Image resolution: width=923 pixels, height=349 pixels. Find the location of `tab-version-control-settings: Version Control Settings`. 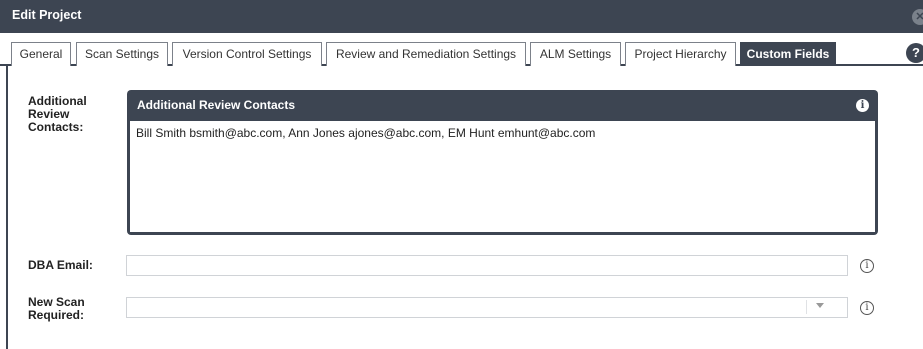

tab-version-control-settings: Version Control Settings is located at coordinates (247, 54).